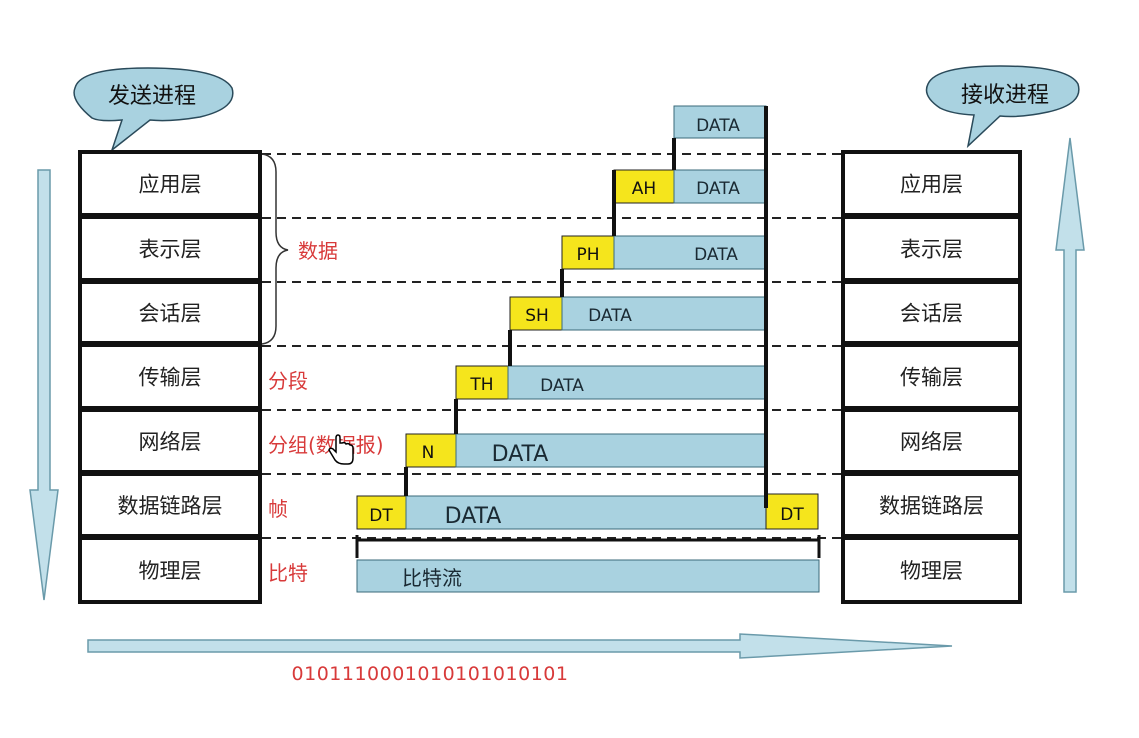 The height and width of the screenshot is (738, 1139). What do you see at coordinates (288, 573) in the screenshot?
I see `unit-bit-label: 比特` at bounding box center [288, 573].